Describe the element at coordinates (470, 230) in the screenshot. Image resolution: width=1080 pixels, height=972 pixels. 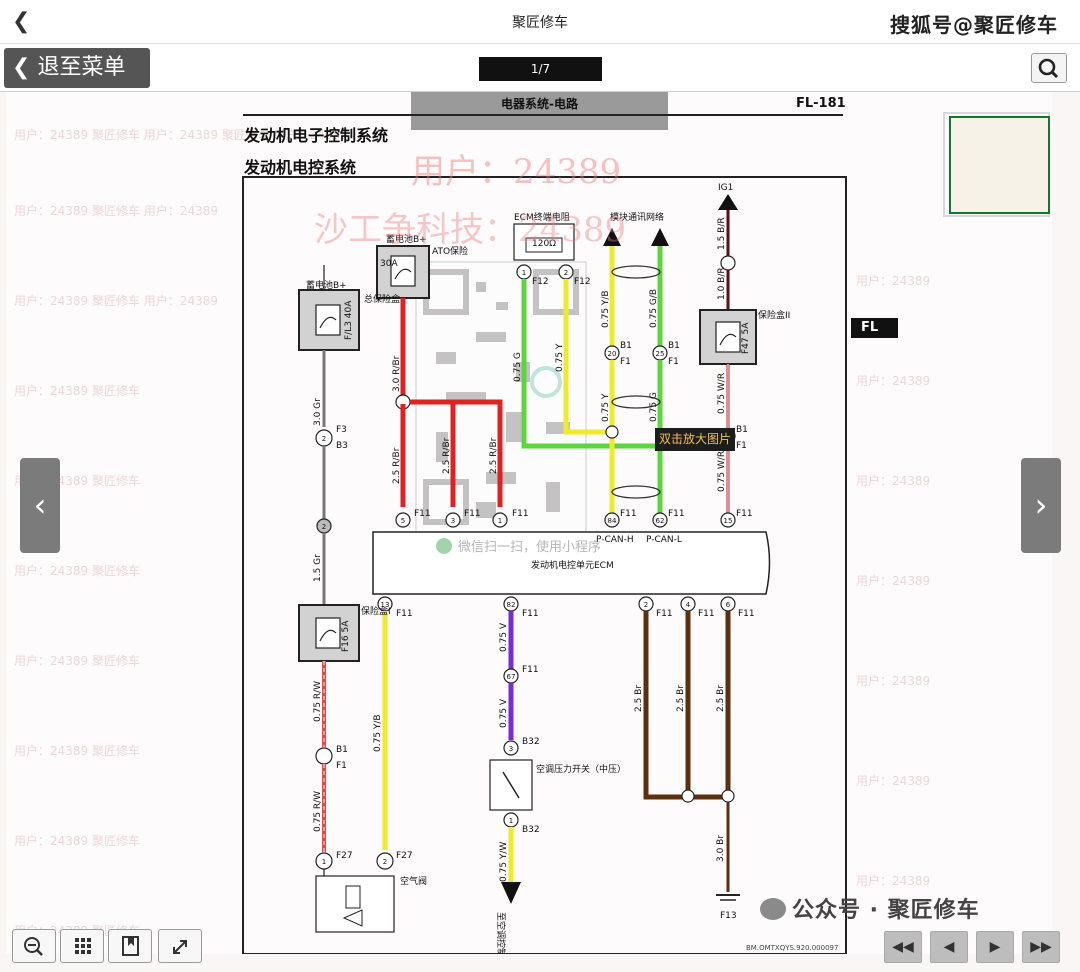
I see `company-watermark: 沙工争科技：24389` at that location.